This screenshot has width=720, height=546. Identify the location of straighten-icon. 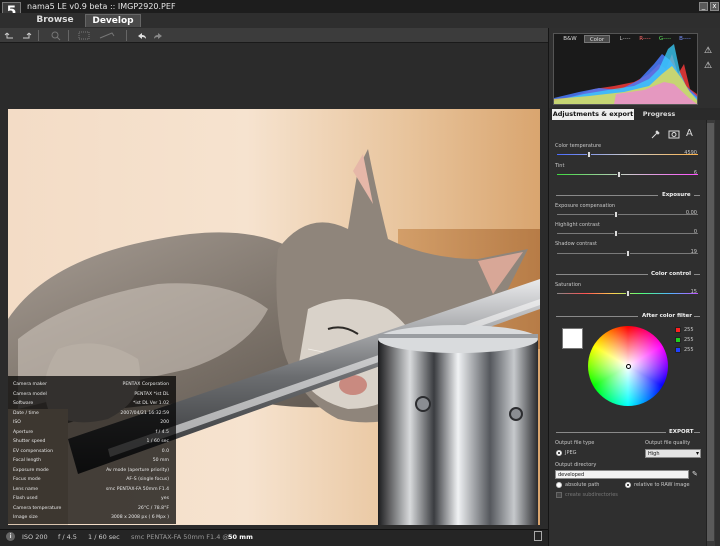
(107, 35).